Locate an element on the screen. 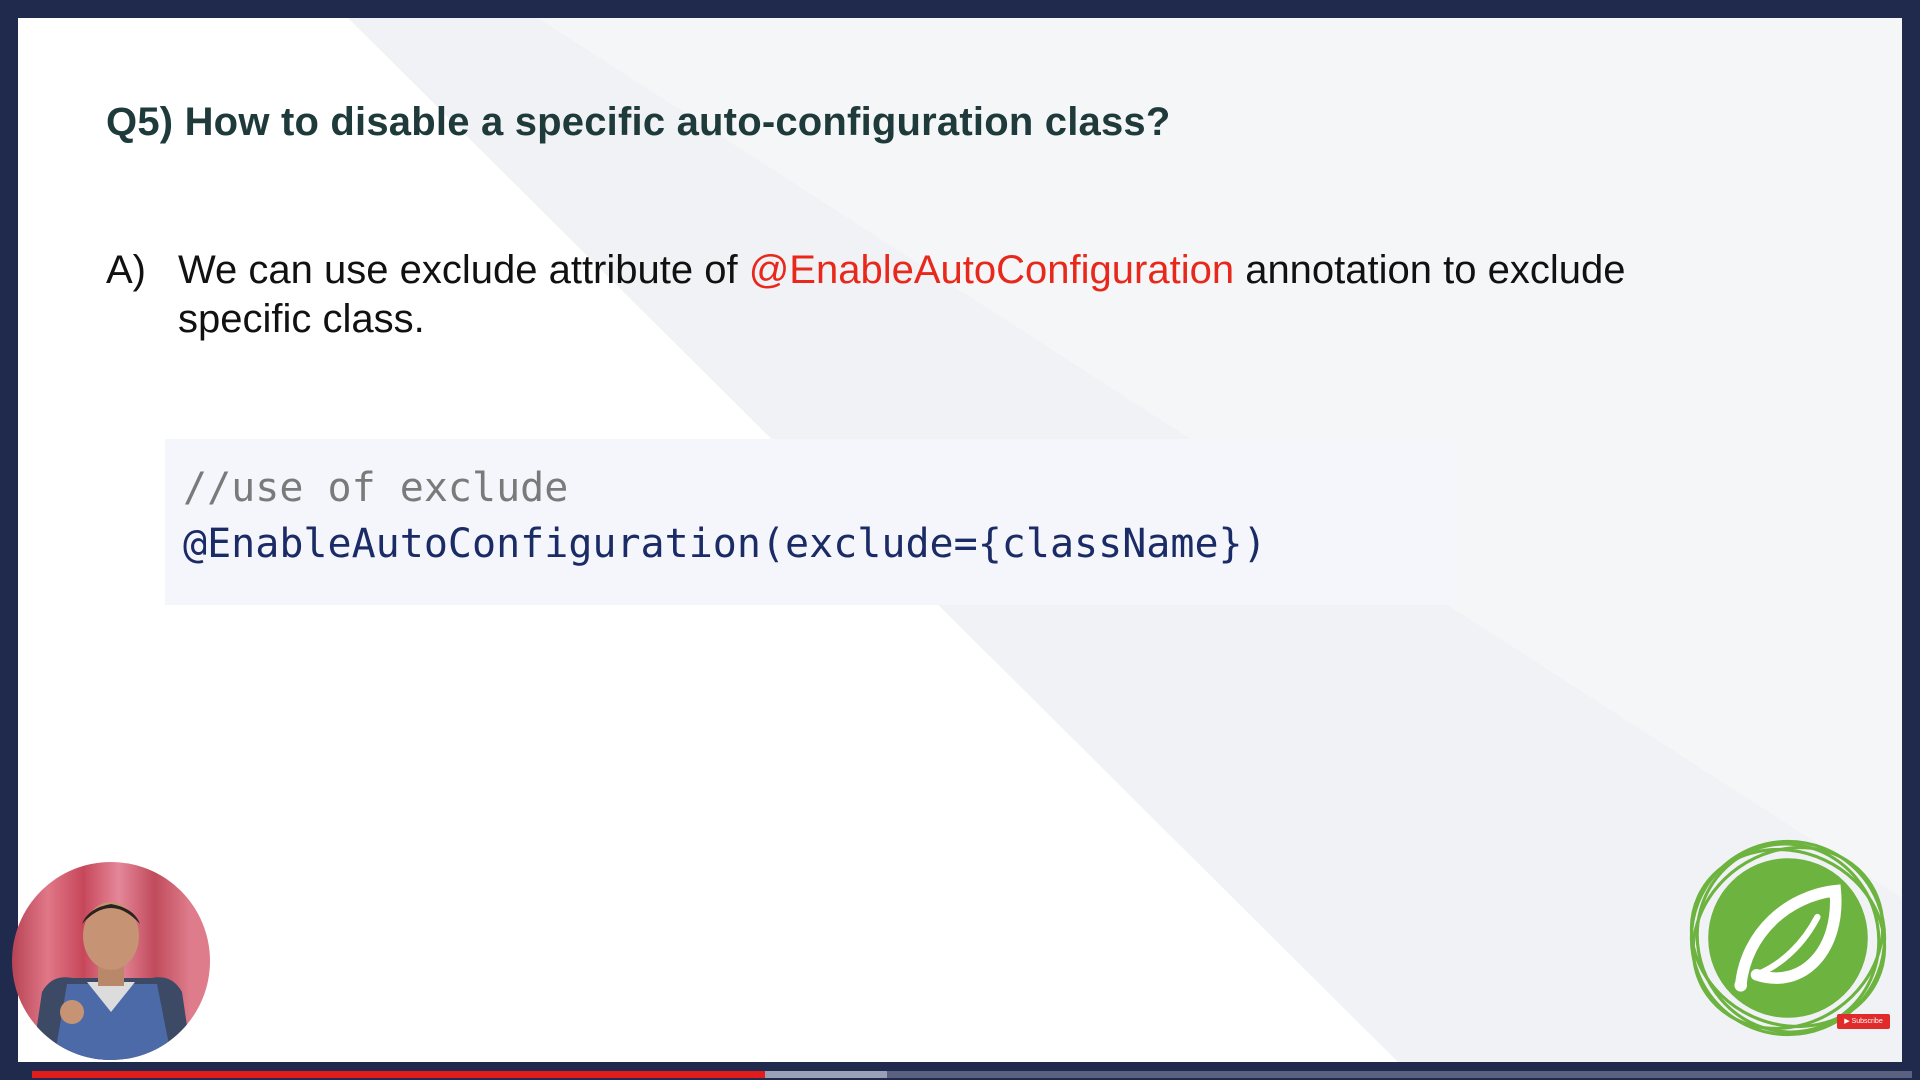  progress-played is located at coordinates (399, 1074).